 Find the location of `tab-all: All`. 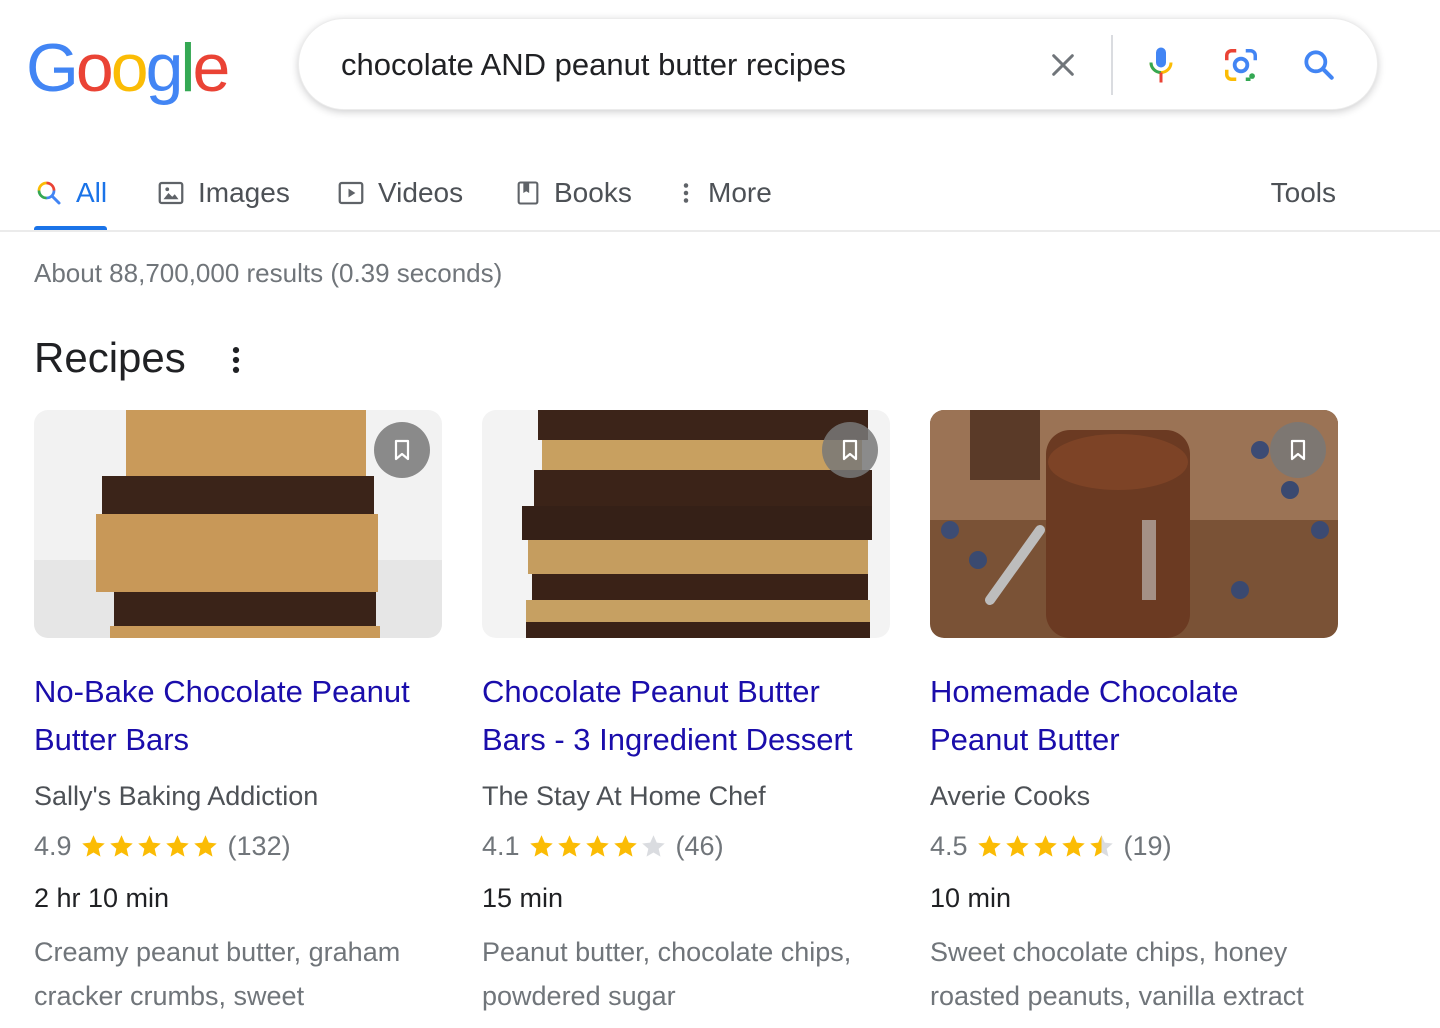

tab-all: All is located at coordinates (70, 193).